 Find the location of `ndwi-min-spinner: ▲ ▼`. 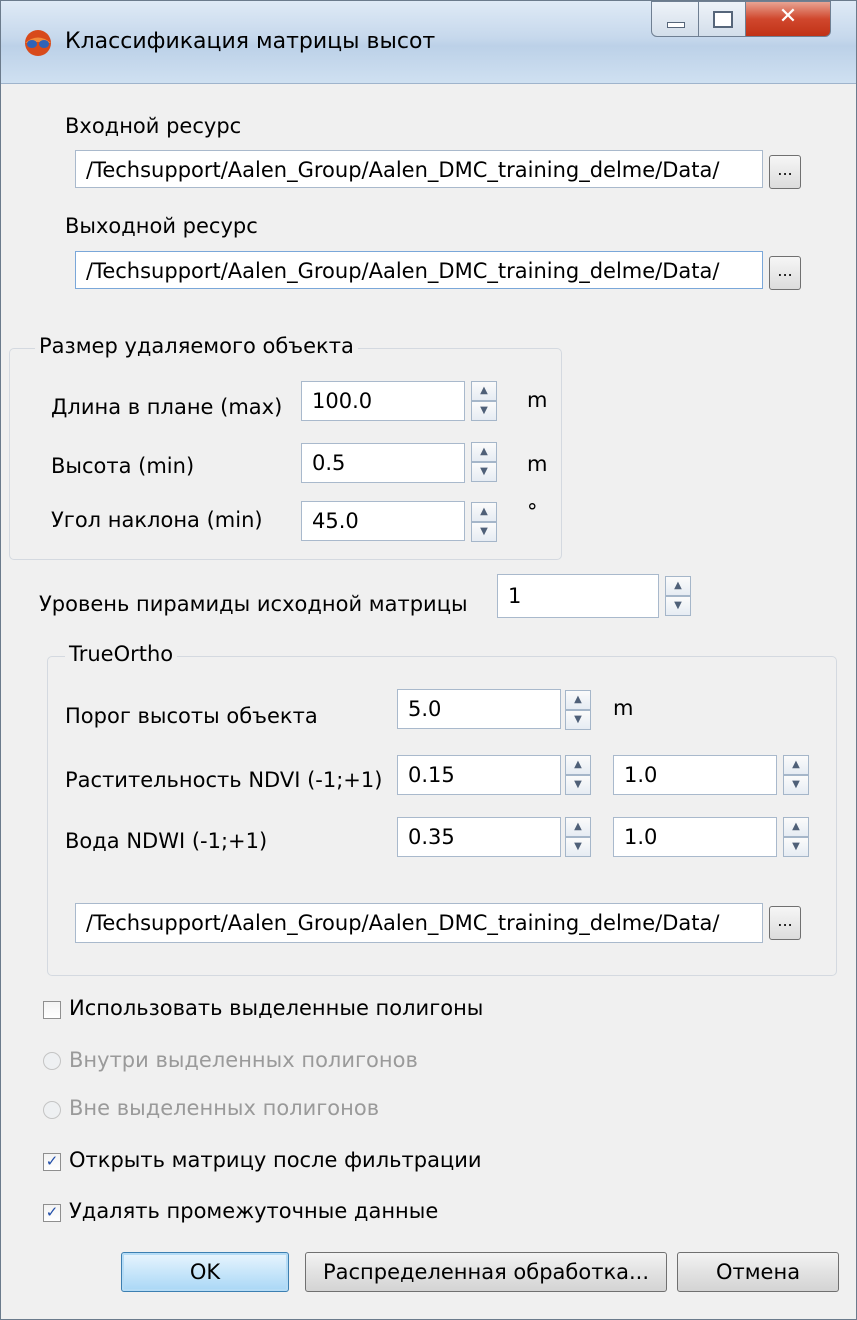

ndwi-min-spinner: ▲ ▼ is located at coordinates (578, 837).